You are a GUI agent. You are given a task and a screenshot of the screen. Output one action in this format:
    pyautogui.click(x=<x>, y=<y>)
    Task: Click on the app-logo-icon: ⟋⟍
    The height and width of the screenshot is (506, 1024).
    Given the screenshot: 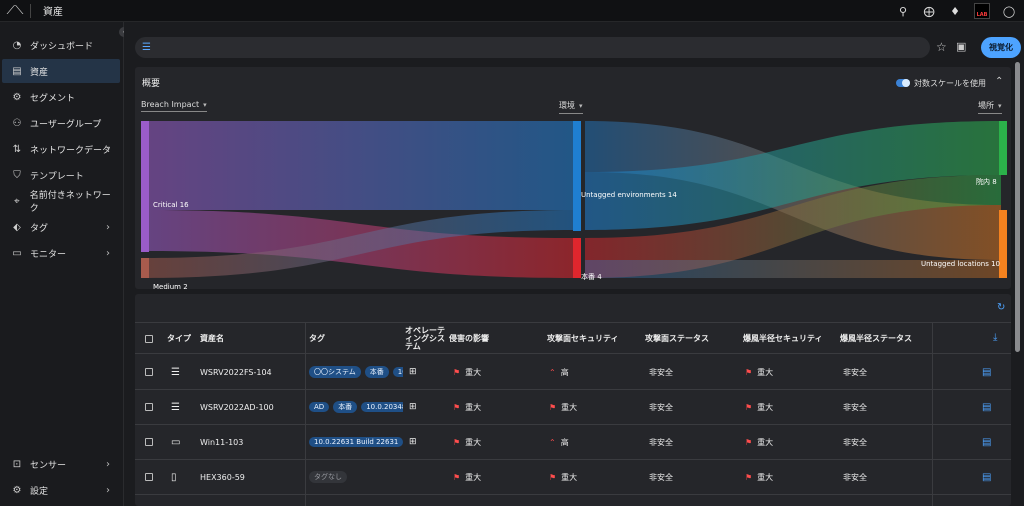 What is the action you would take?
    pyautogui.click(x=15, y=10)
    